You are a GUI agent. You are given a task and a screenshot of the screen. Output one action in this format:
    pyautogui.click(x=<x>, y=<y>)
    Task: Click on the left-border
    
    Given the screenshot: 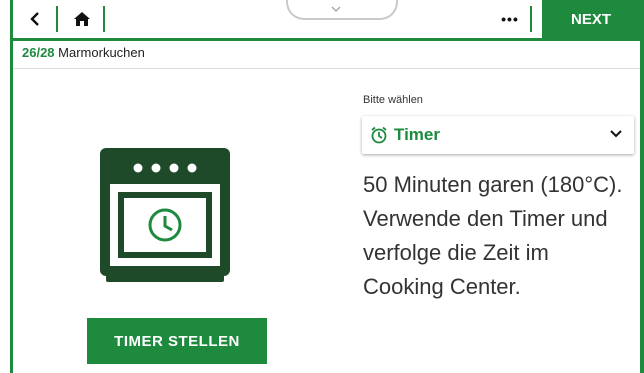 What is the action you would take?
    pyautogui.click(x=11, y=186)
    